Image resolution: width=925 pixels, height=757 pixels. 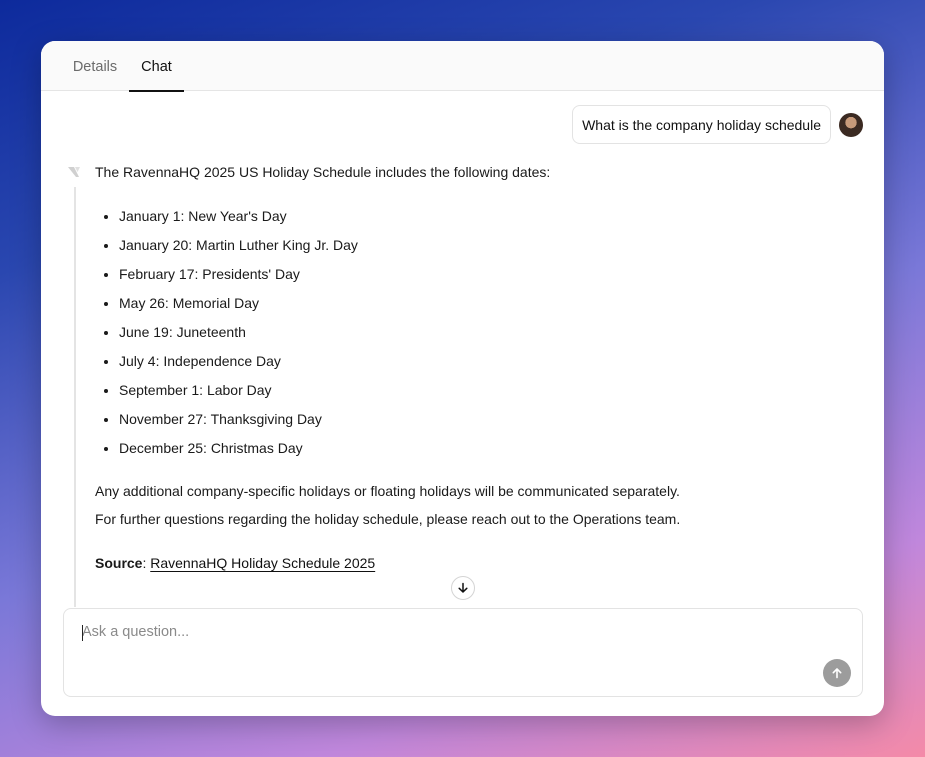 I want to click on list-item: November 27: Thanksgiving Day, so click(x=487, y=423).